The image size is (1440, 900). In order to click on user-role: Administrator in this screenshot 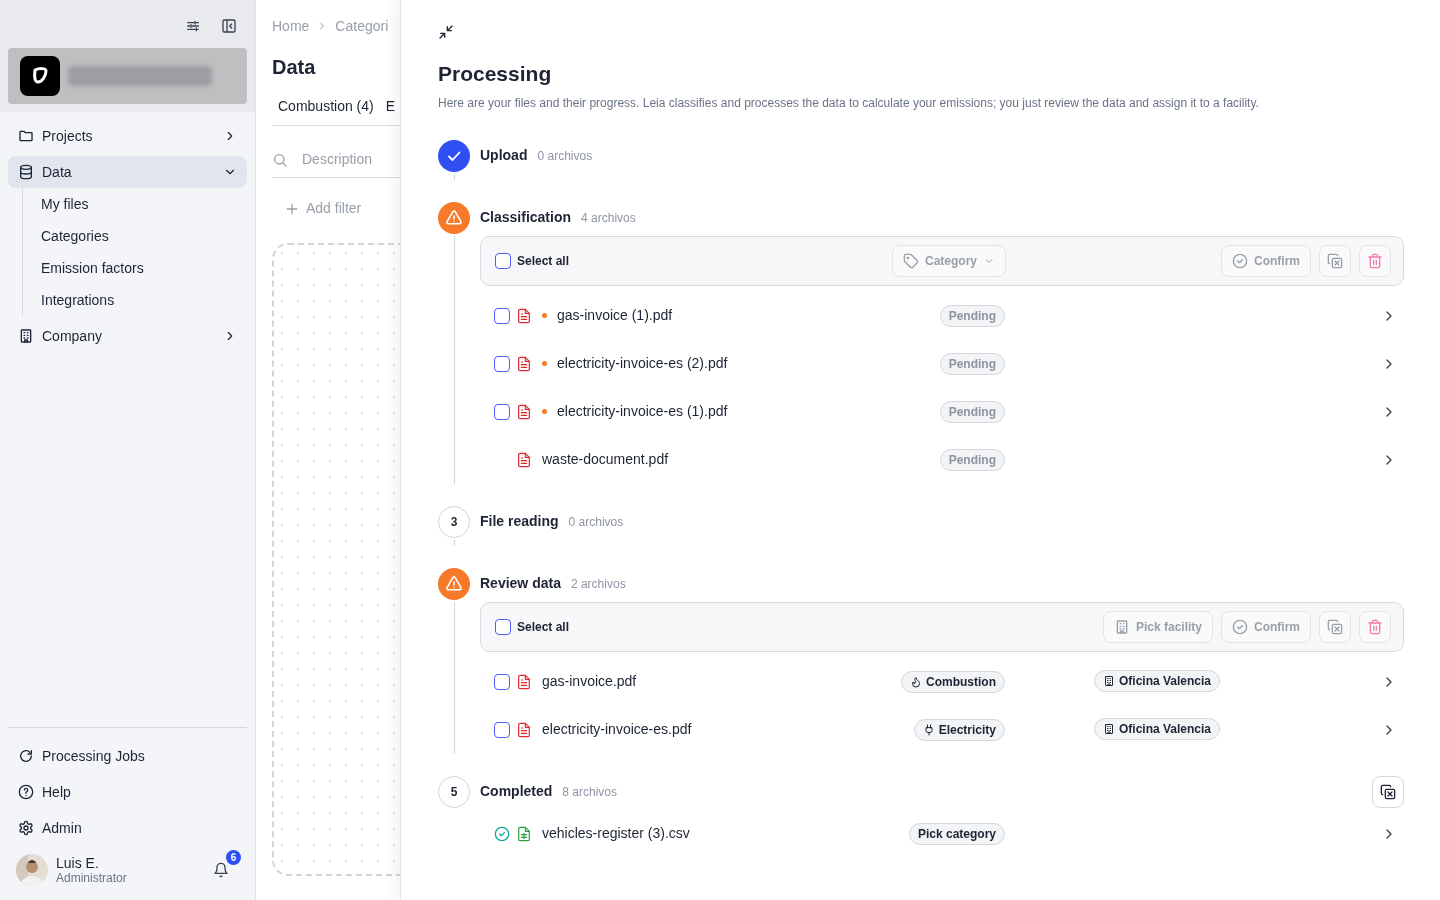, I will do `click(91, 878)`.